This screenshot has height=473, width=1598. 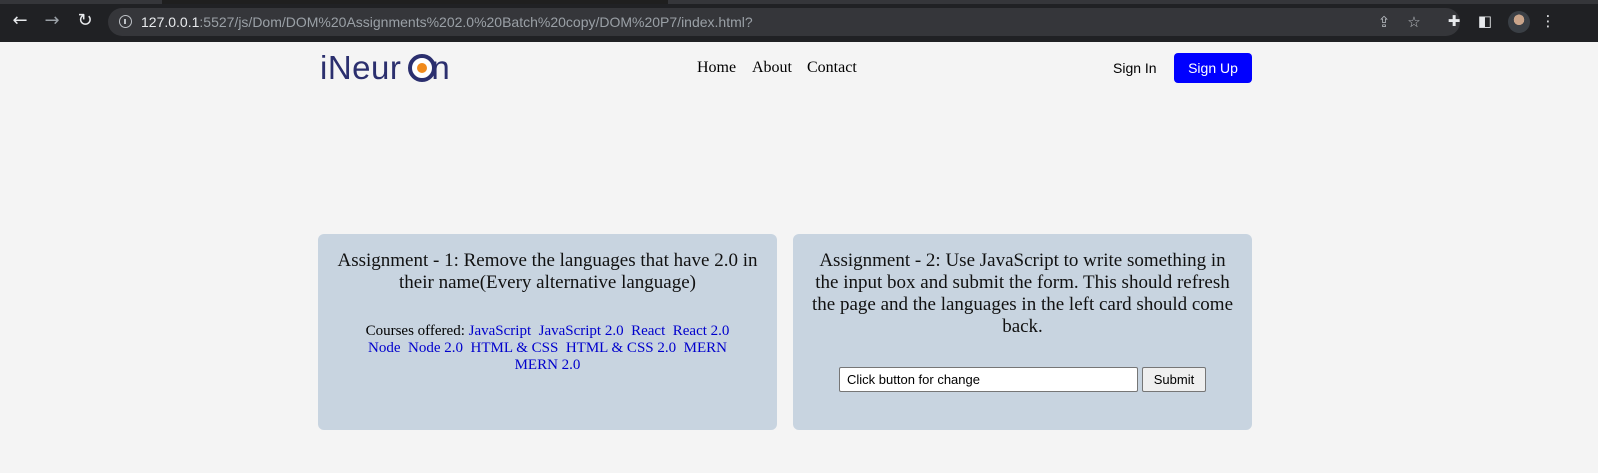 What do you see at coordinates (548, 365) in the screenshot?
I see `language-link: MERN 2.0` at bounding box center [548, 365].